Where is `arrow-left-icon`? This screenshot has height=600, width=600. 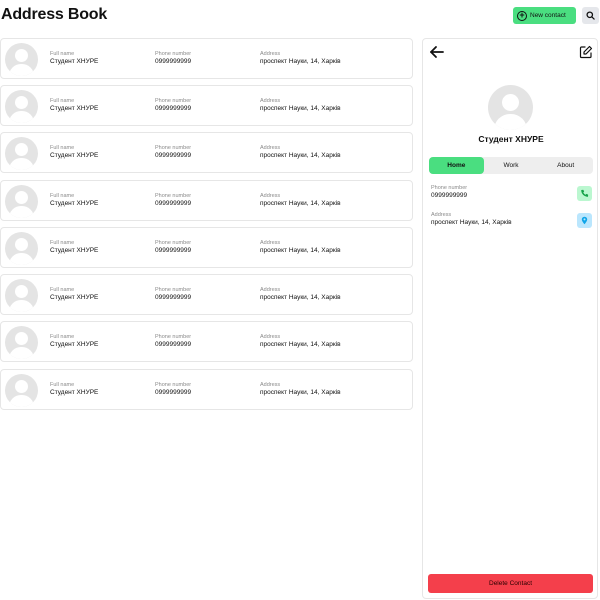 arrow-left-icon is located at coordinates (437, 52).